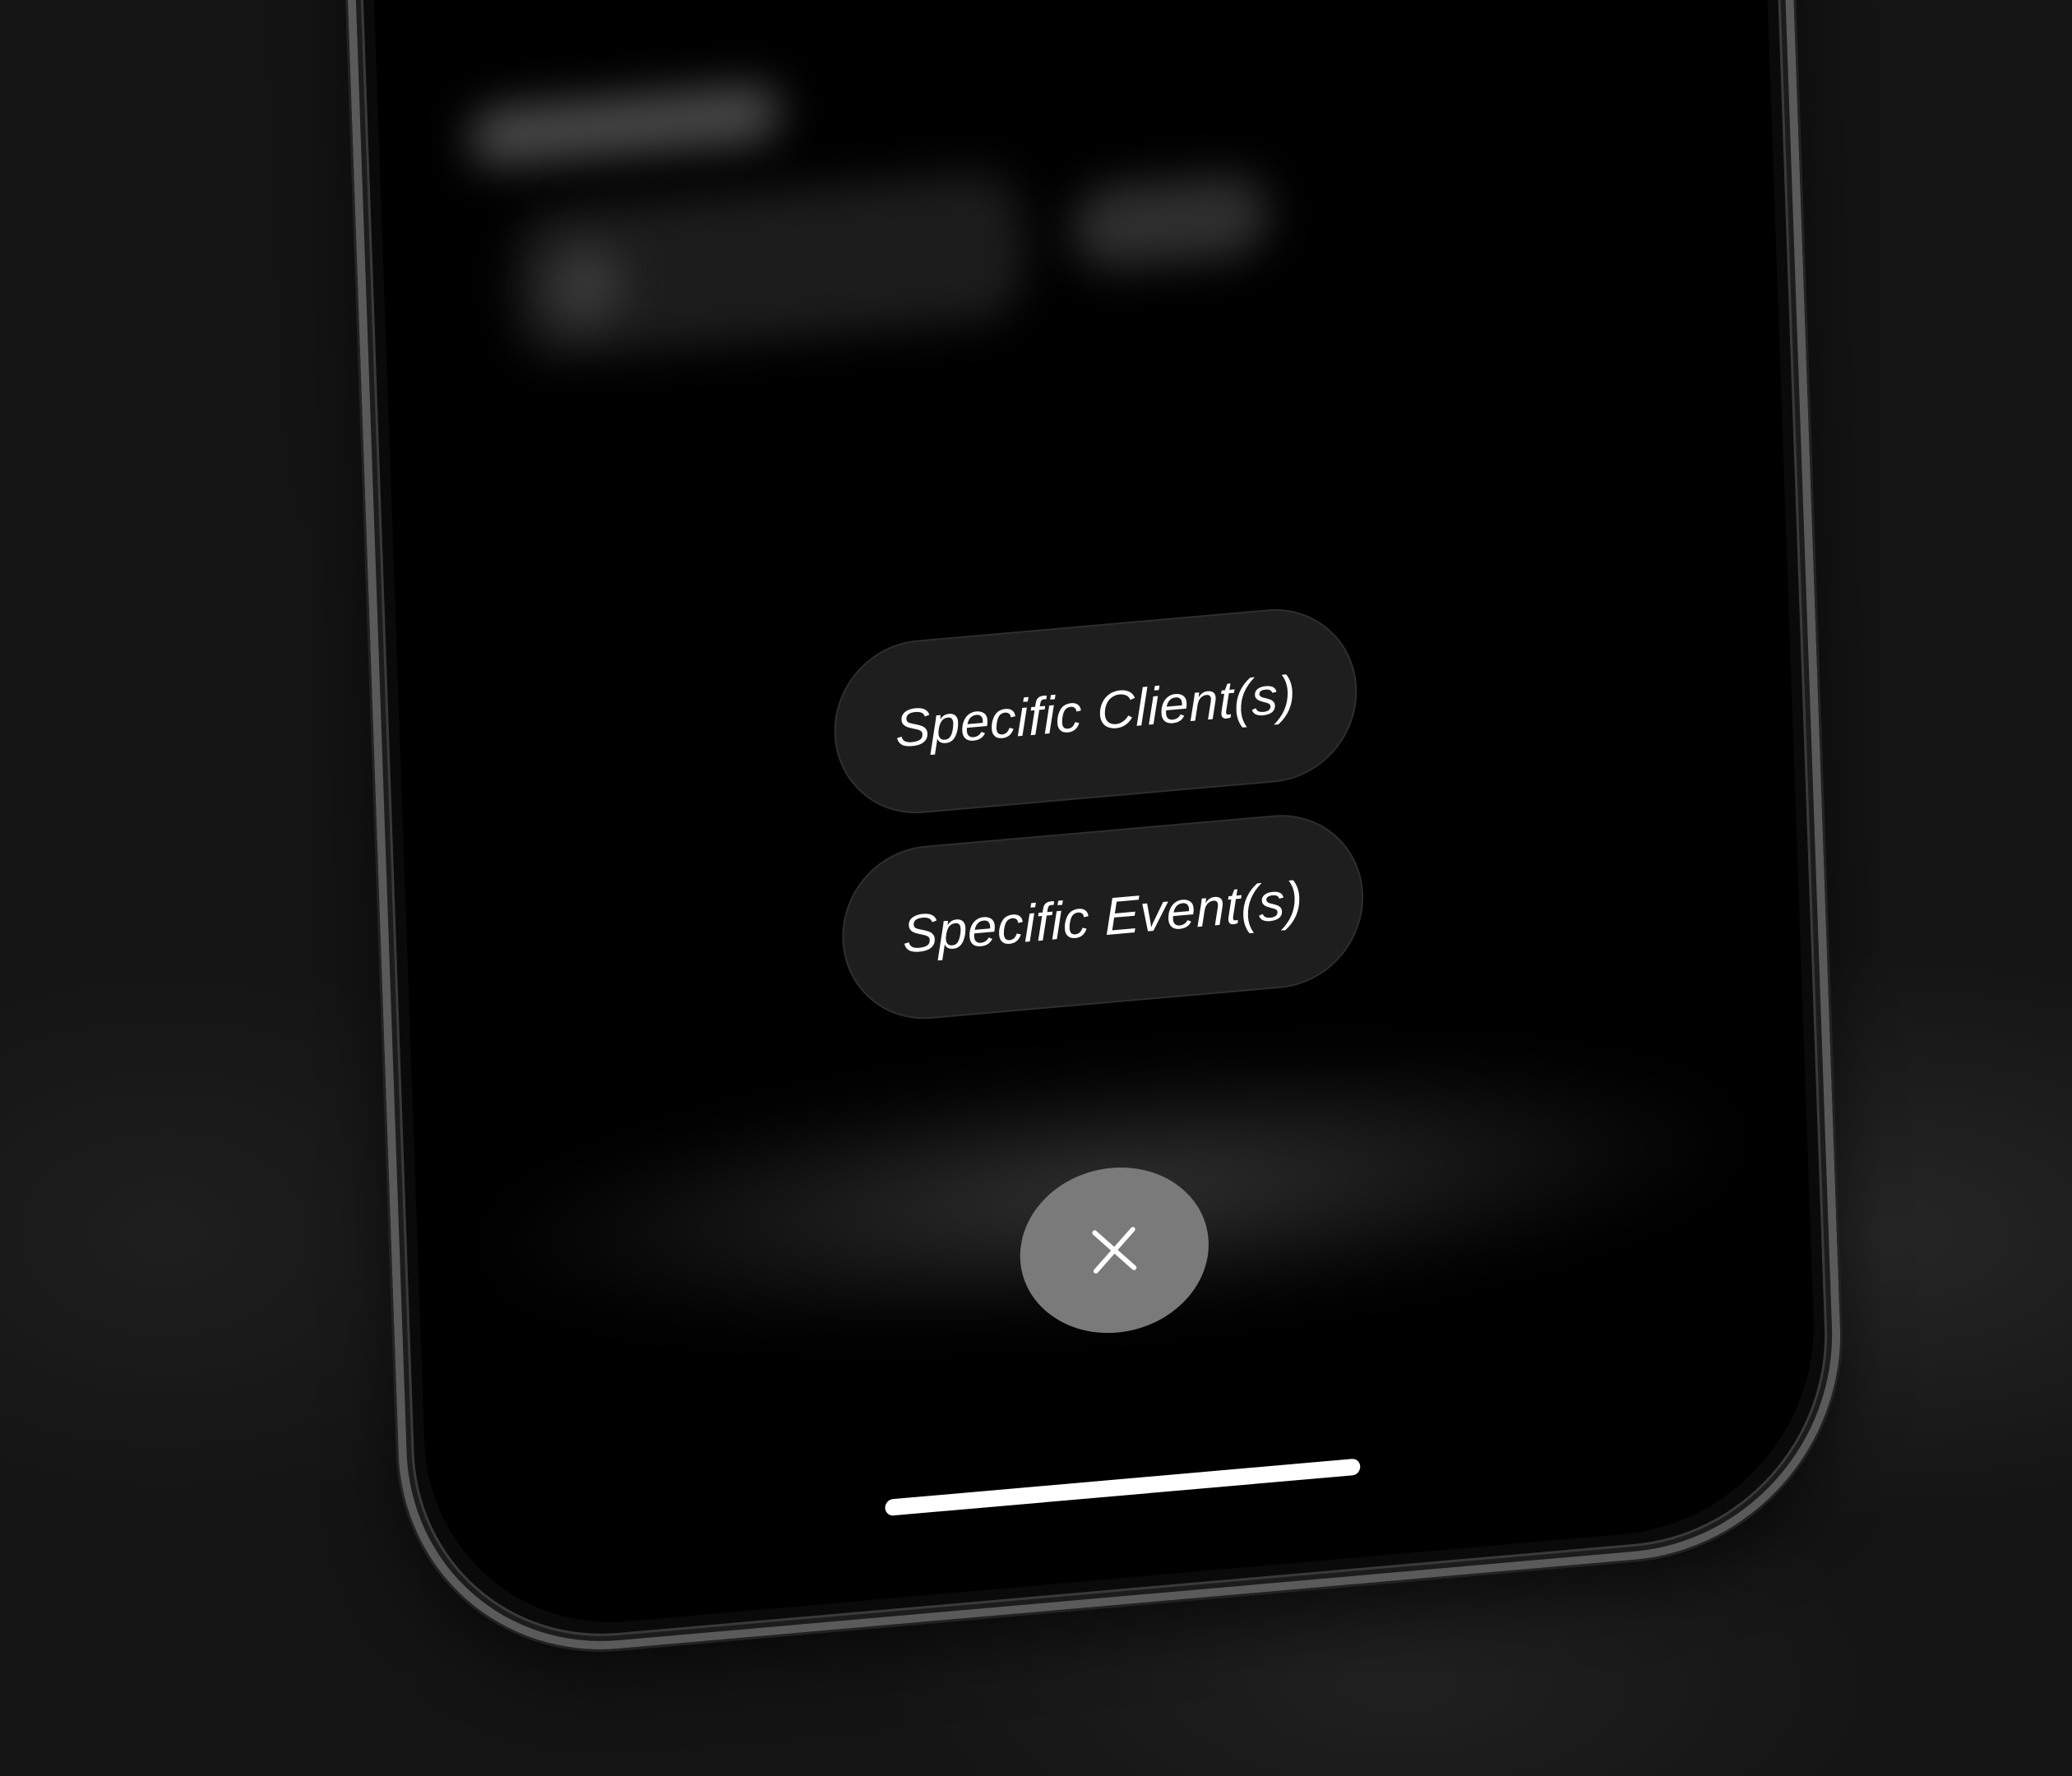 The width and height of the screenshot is (2072, 1776). What do you see at coordinates (1103, 917) in the screenshot?
I see `specific-events-button: Specific Event(s)` at bounding box center [1103, 917].